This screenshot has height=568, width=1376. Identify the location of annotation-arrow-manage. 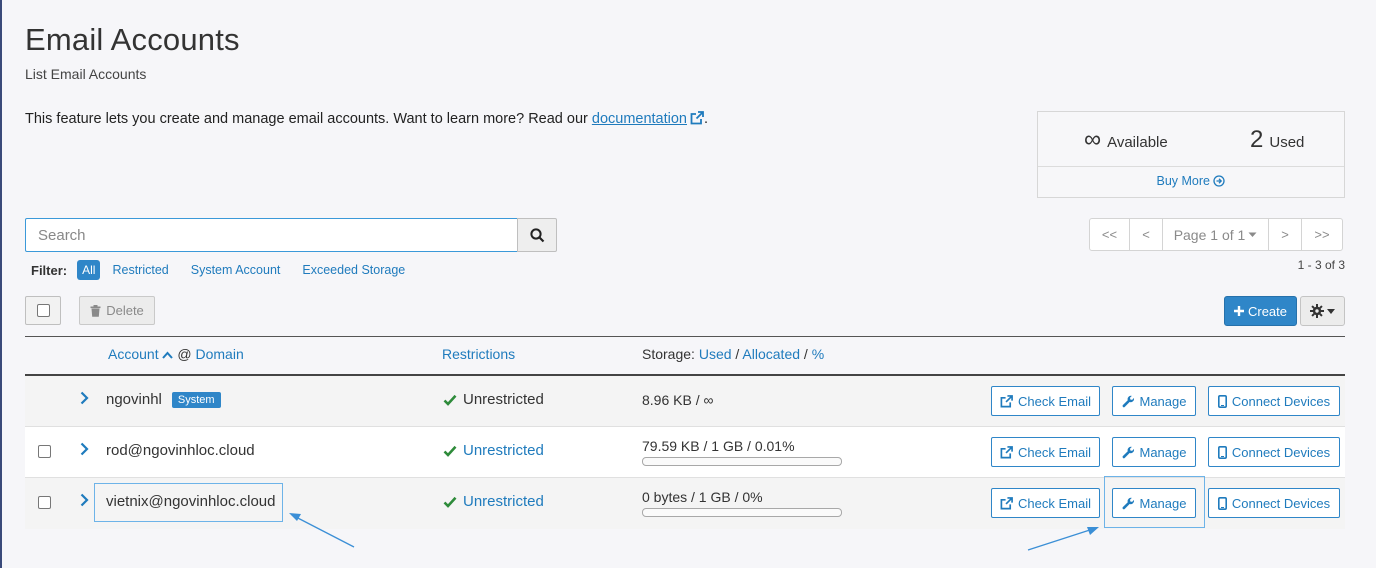
(1063, 539).